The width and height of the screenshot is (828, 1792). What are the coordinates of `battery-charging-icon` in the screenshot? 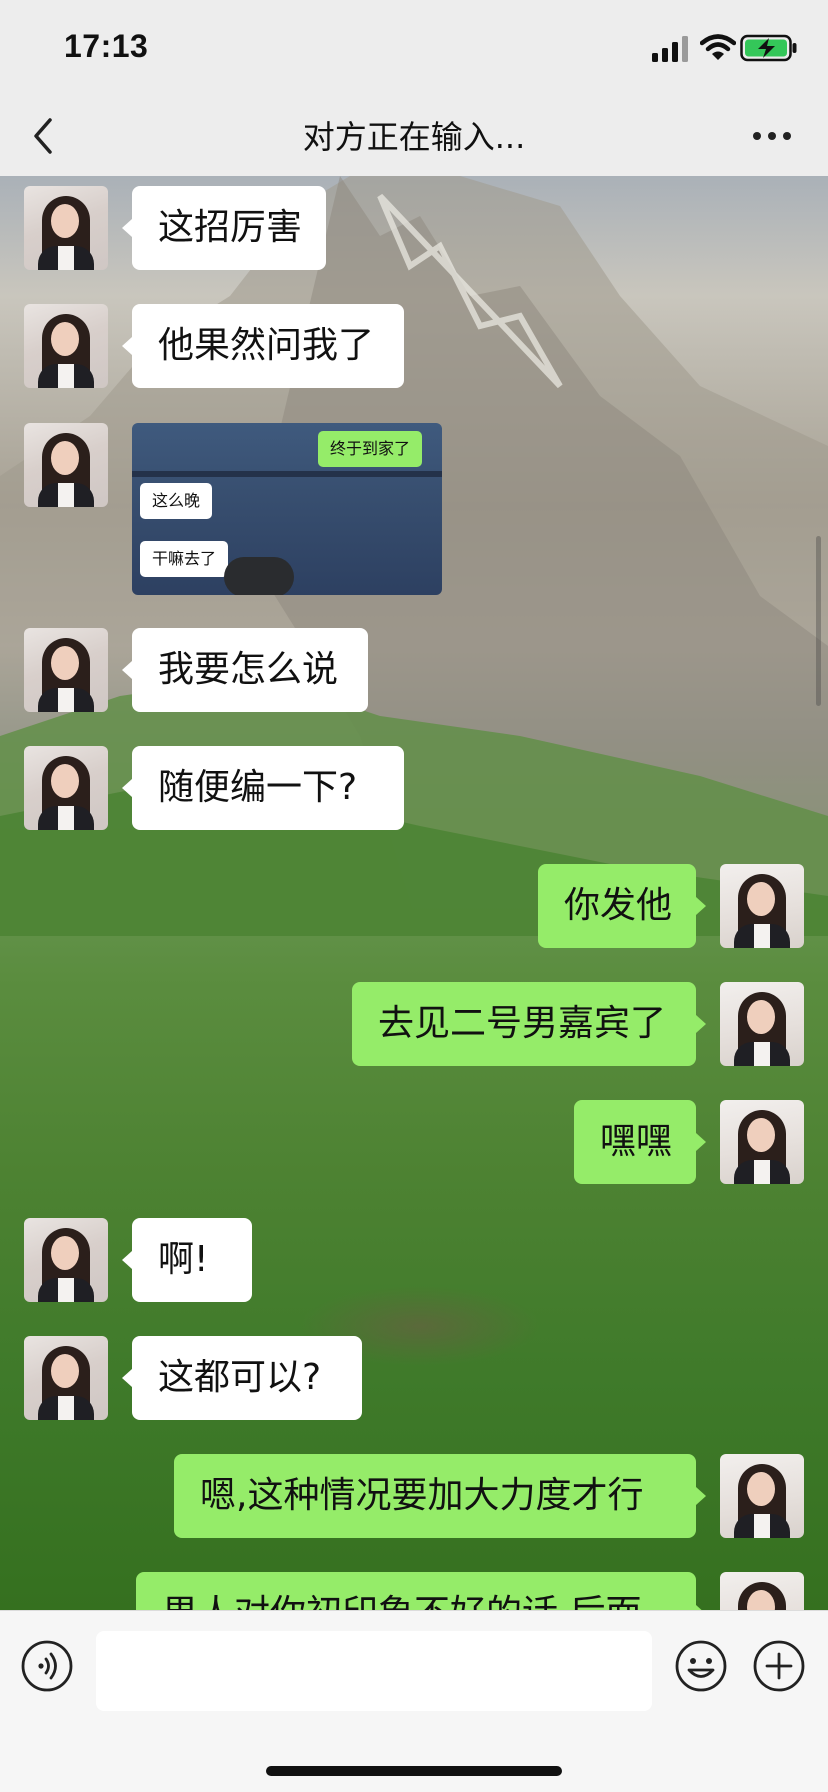 It's located at (768, 48).